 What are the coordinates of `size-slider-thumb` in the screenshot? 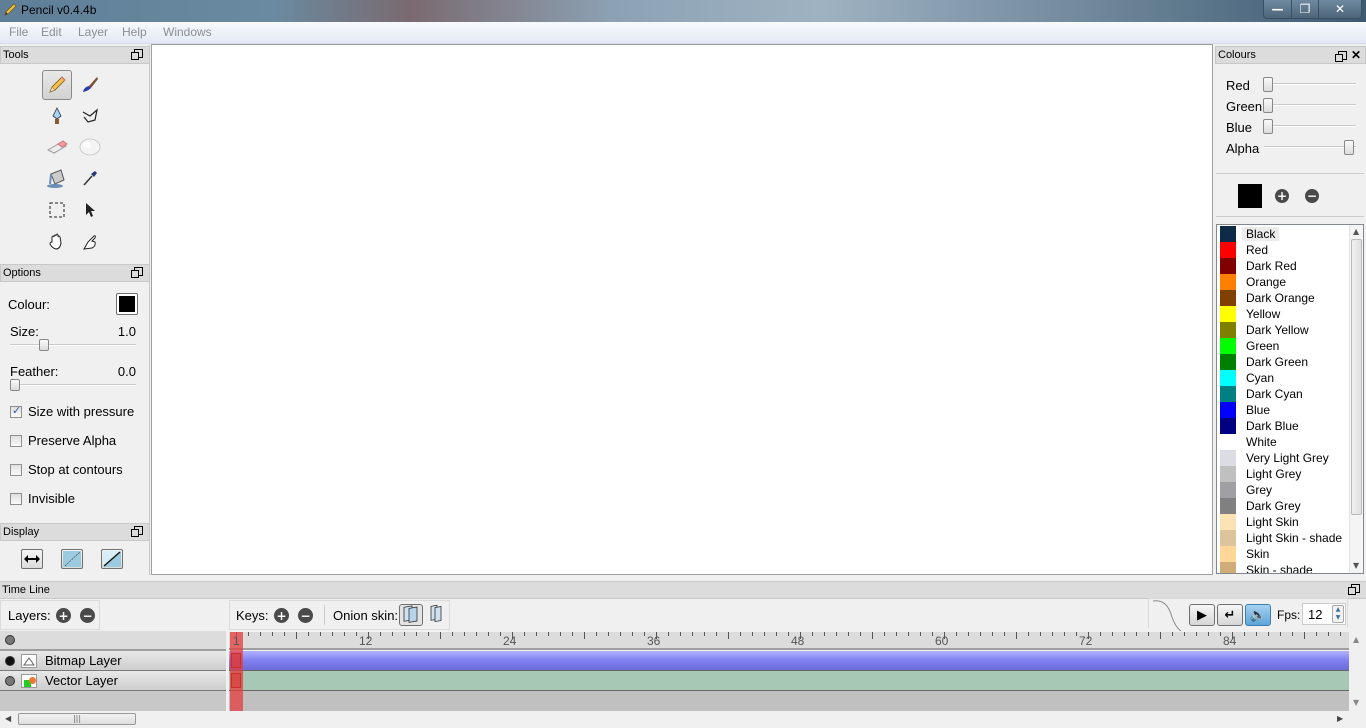 It's located at (44, 345).